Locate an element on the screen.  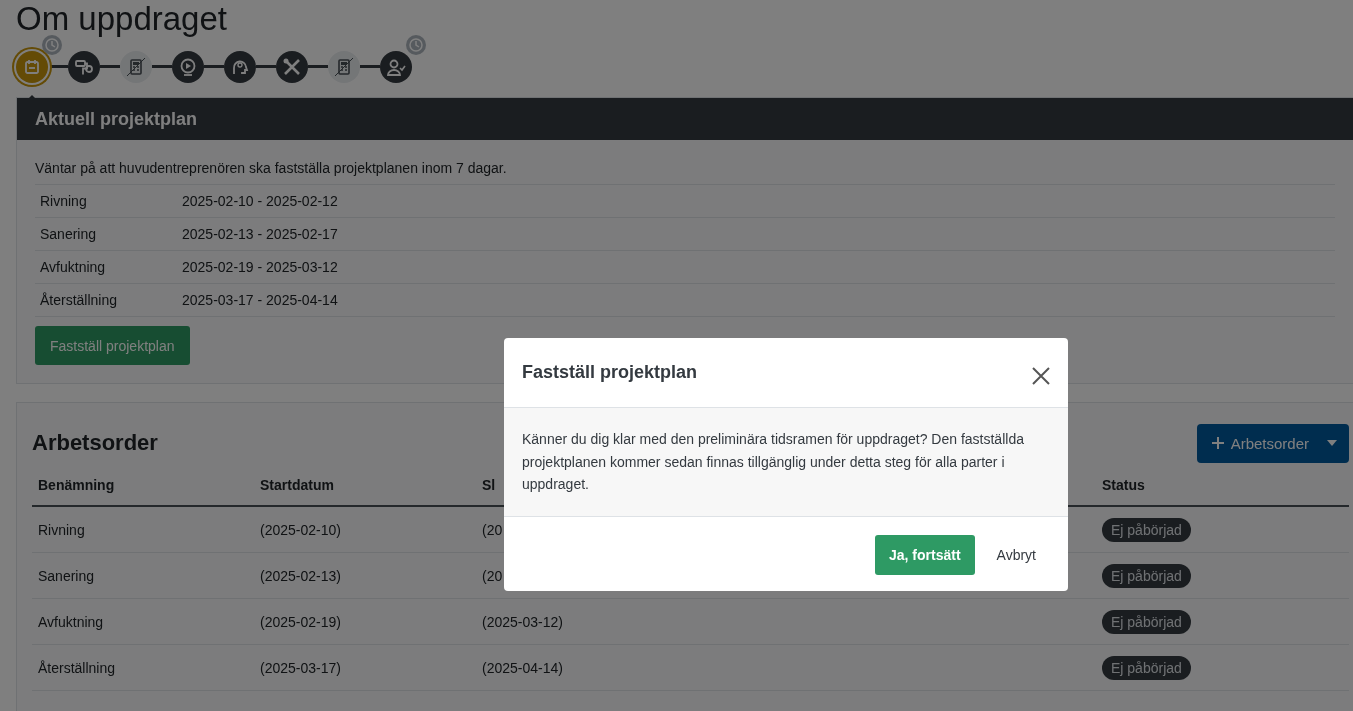
play-icon is located at coordinates (188, 66).